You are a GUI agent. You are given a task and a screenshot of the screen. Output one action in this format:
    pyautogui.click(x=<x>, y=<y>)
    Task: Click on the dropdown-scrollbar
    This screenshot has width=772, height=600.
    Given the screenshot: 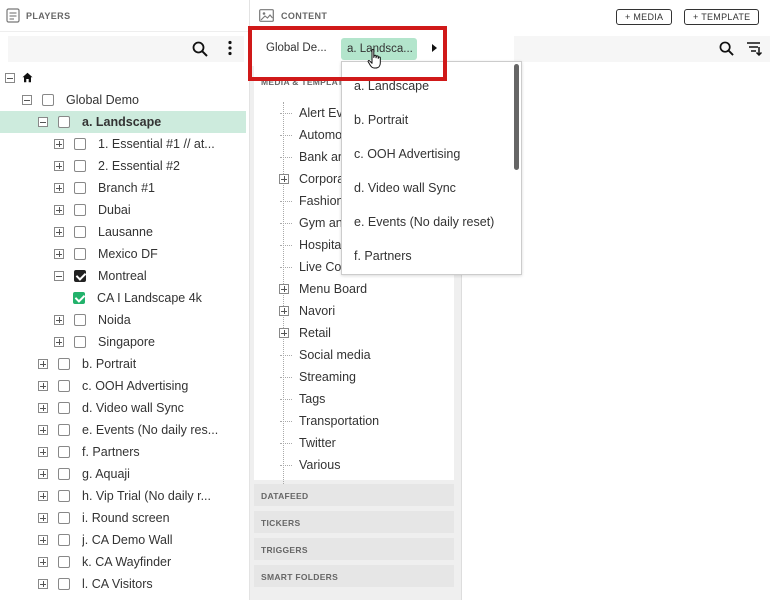 What is the action you would take?
    pyautogui.click(x=516, y=117)
    